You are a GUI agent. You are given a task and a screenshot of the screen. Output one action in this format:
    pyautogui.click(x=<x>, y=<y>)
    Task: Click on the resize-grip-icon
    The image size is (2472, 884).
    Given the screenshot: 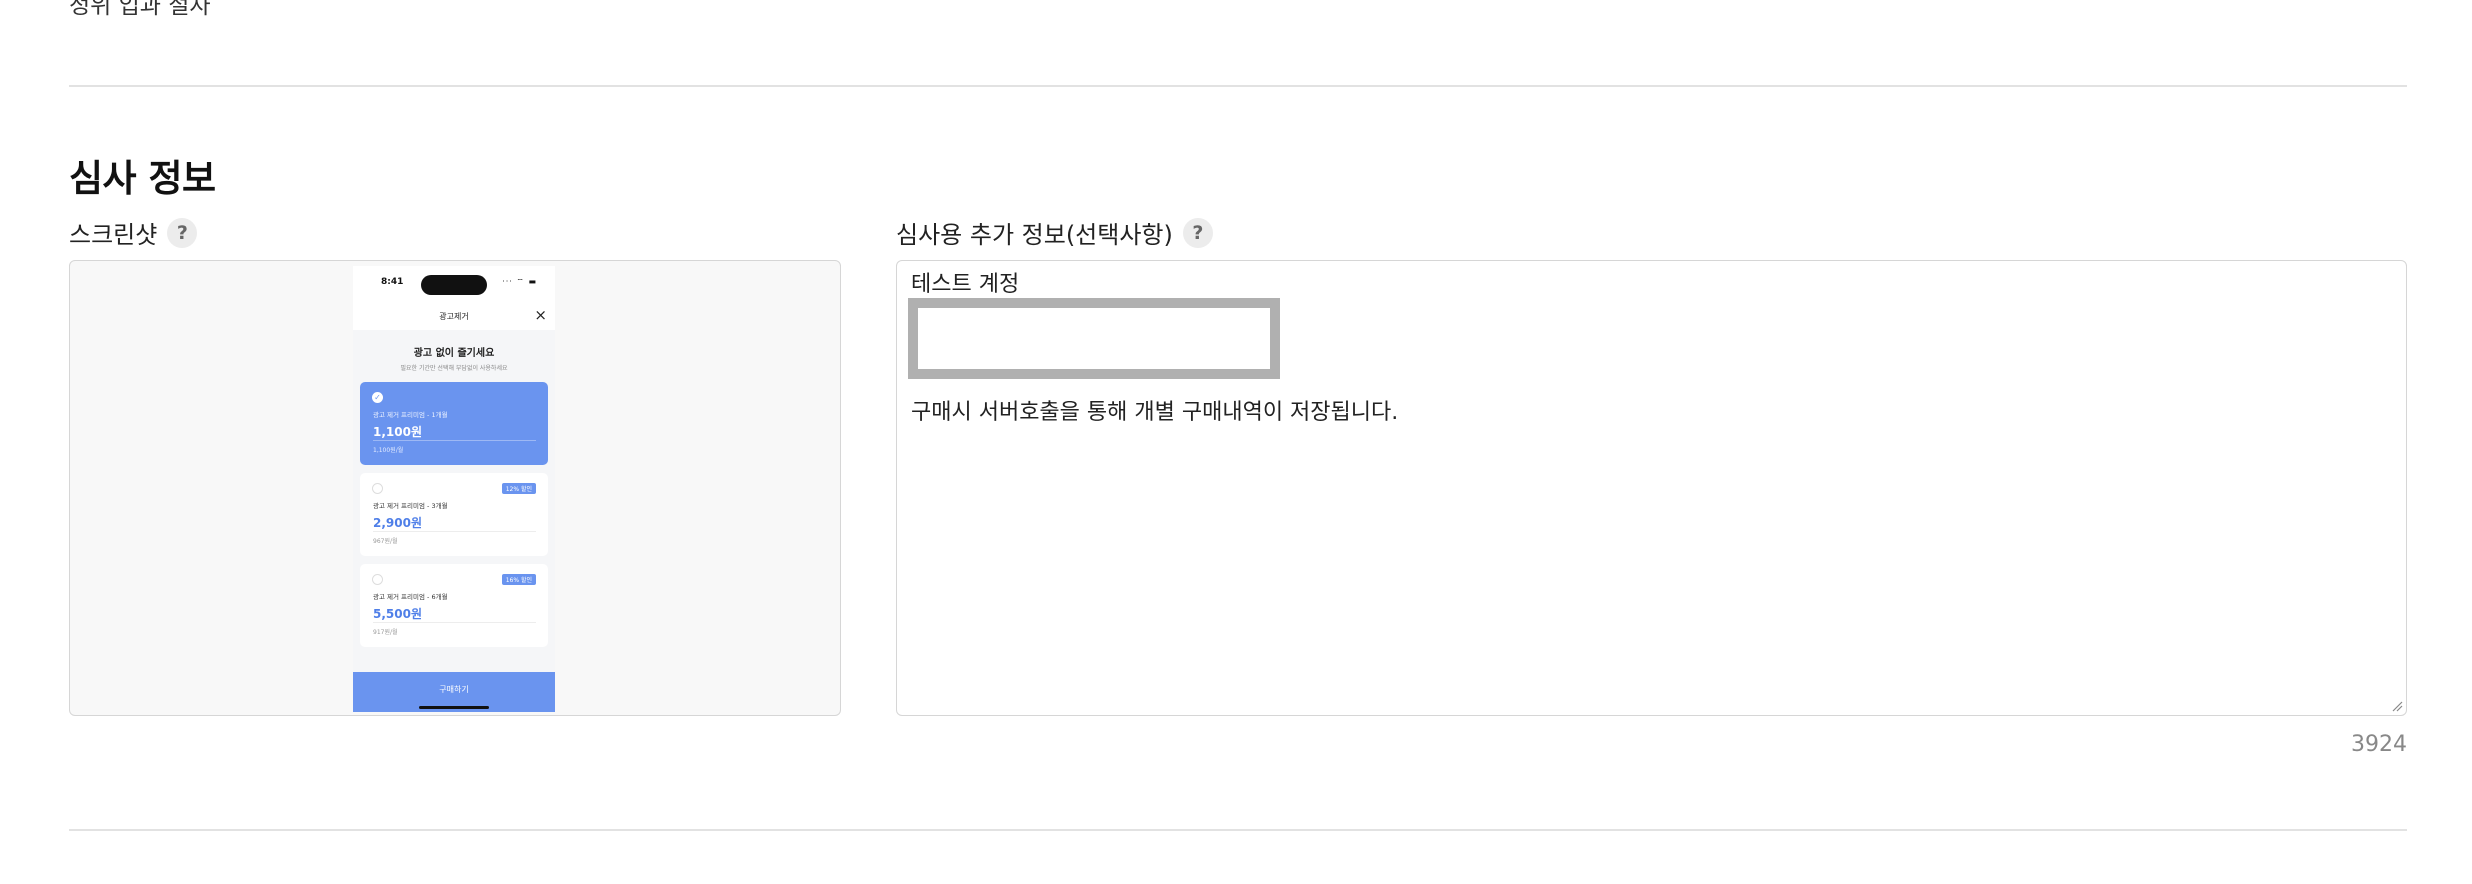 What is the action you would take?
    pyautogui.click(x=2397, y=706)
    